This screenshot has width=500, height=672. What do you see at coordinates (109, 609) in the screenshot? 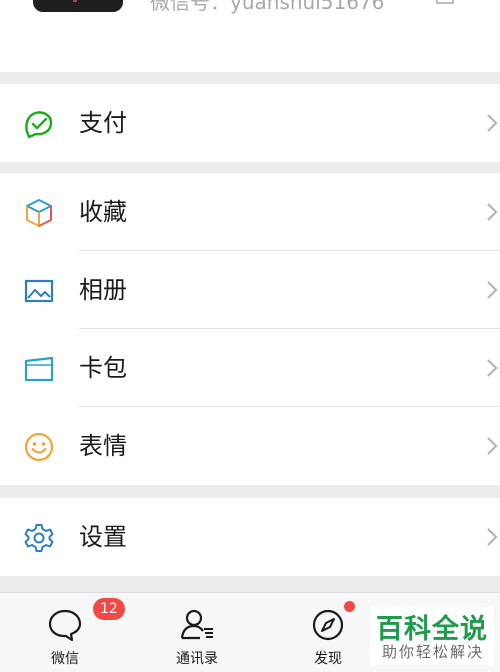
I see `unread-badge: 12` at bounding box center [109, 609].